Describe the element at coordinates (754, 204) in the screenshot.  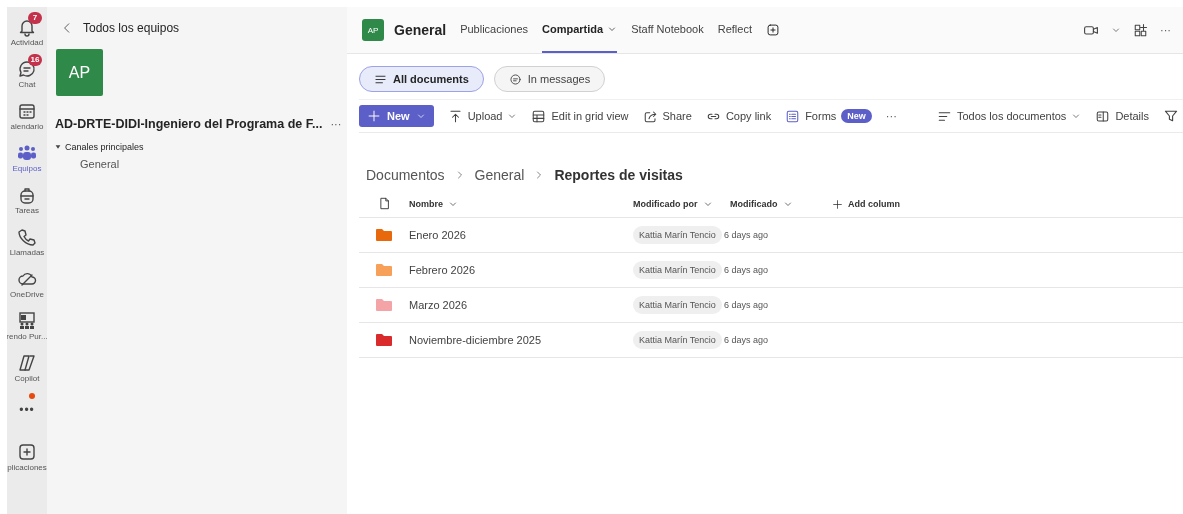
I see `column-header: Modificado` at that location.